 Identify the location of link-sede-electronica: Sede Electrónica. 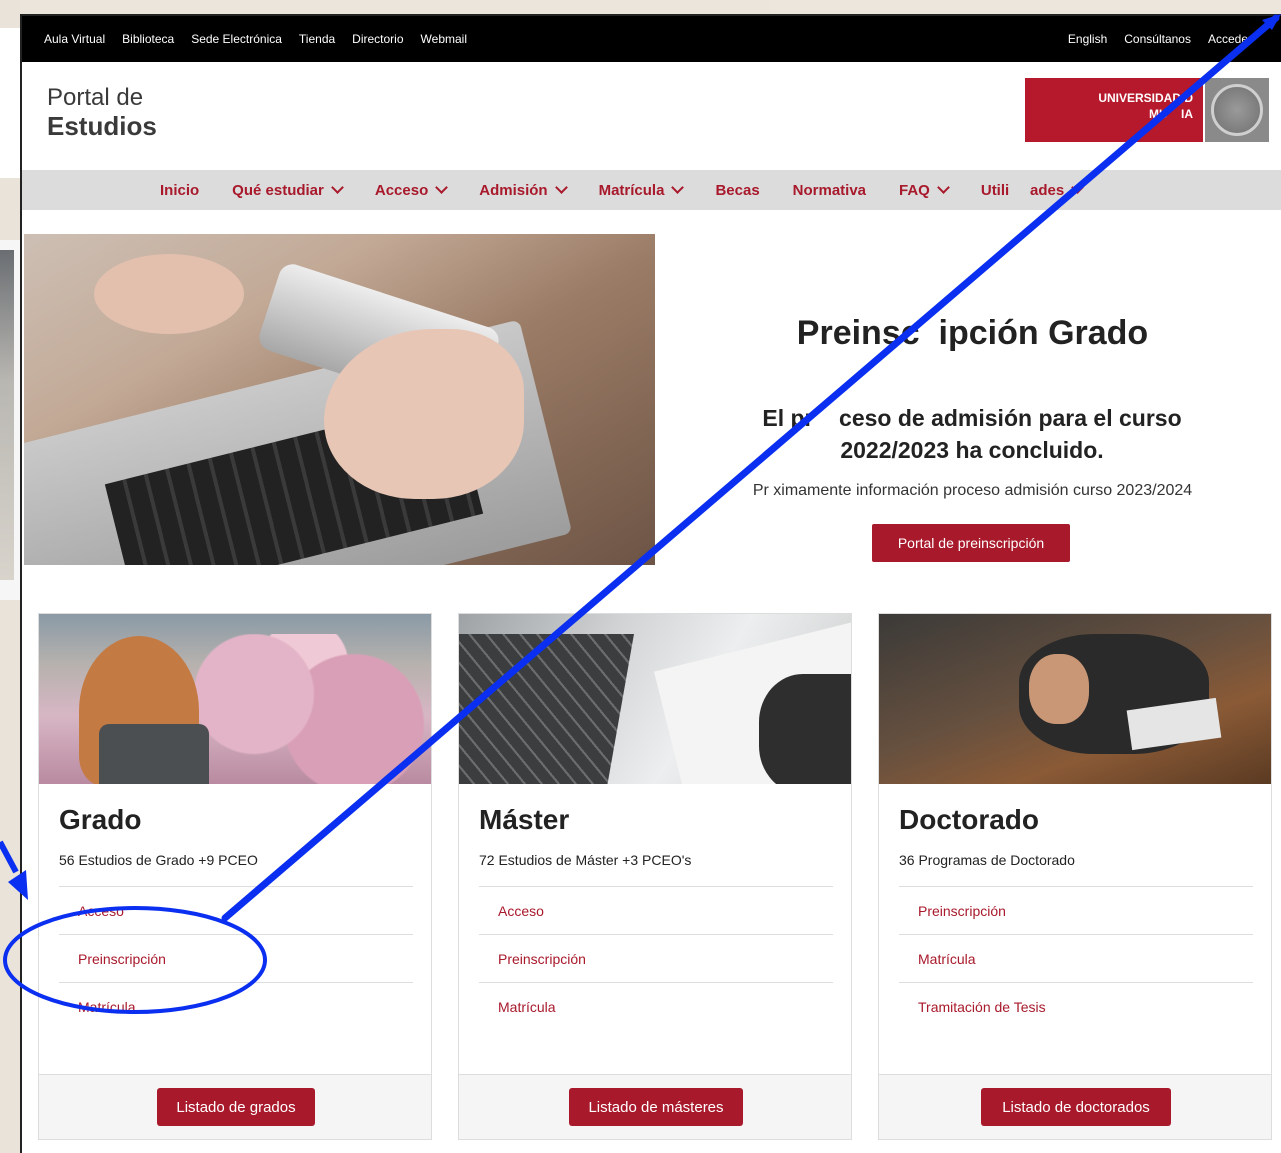
(236, 39).